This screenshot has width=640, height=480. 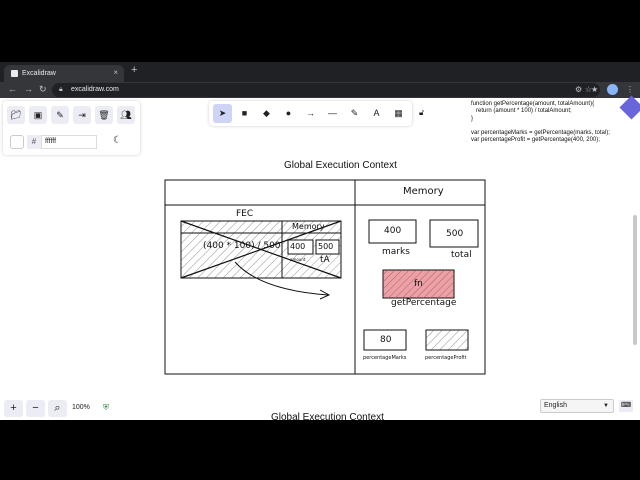 What do you see at coordinates (418, 284) in the screenshot?
I see `fn-value: fn` at bounding box center [418, 284].